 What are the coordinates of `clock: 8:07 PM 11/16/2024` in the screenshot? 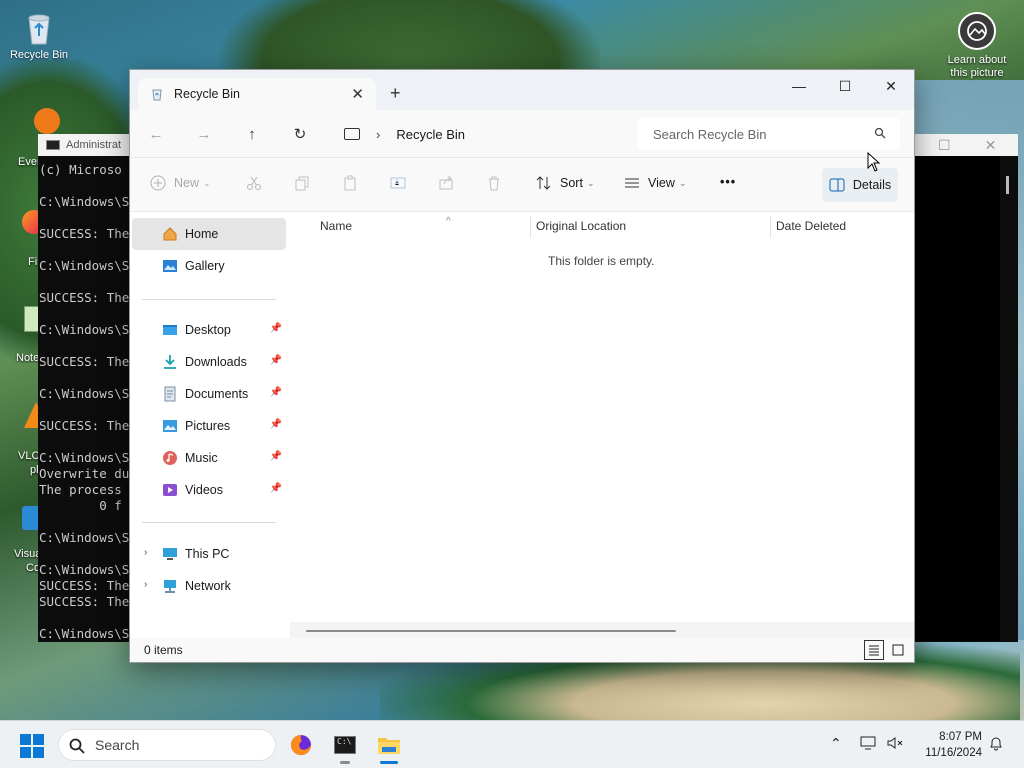 It's located at (949, 745).